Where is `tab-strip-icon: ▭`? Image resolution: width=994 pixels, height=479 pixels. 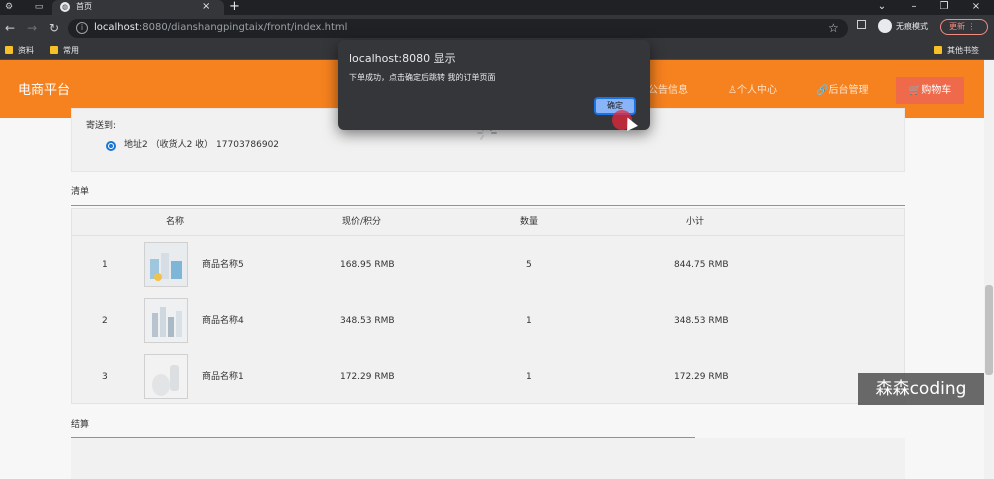 tab-strip-icon: ▭ is located at coordinates (39, 7).